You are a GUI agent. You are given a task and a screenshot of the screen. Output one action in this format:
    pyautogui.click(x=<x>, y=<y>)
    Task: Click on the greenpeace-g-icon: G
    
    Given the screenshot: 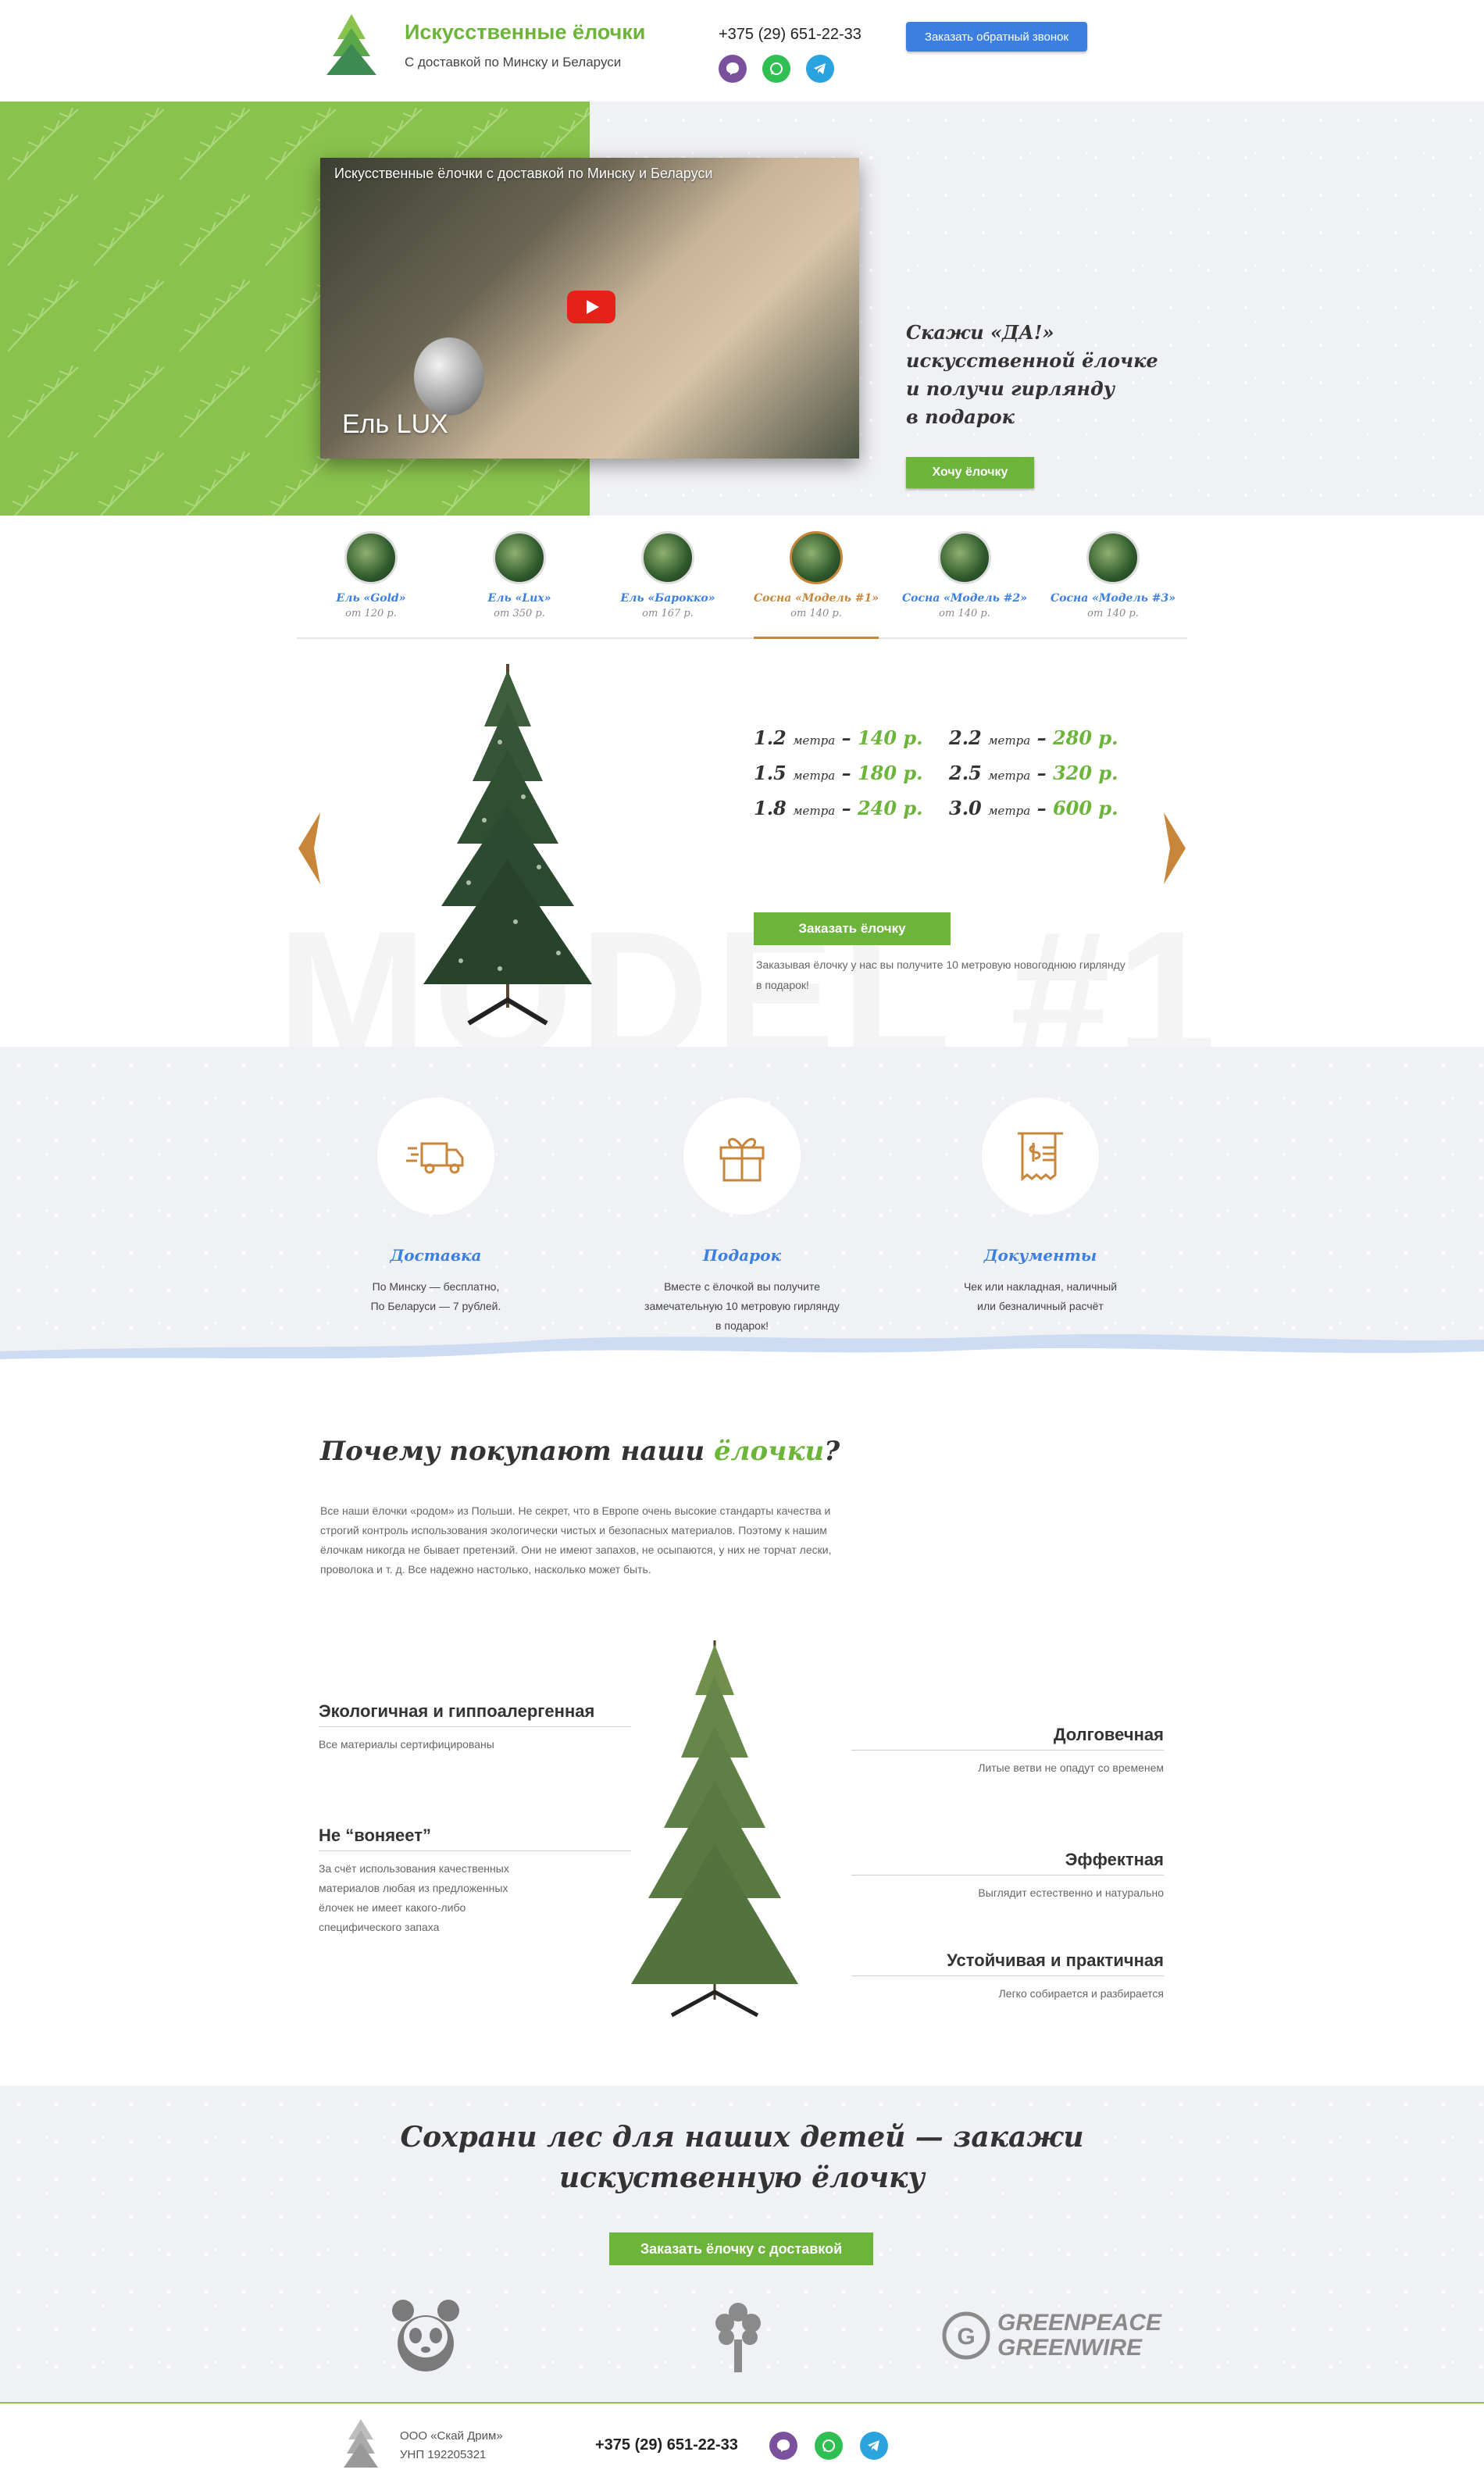 What is the action you would take?
    pyautogui.click(x=966, y=2335)
    